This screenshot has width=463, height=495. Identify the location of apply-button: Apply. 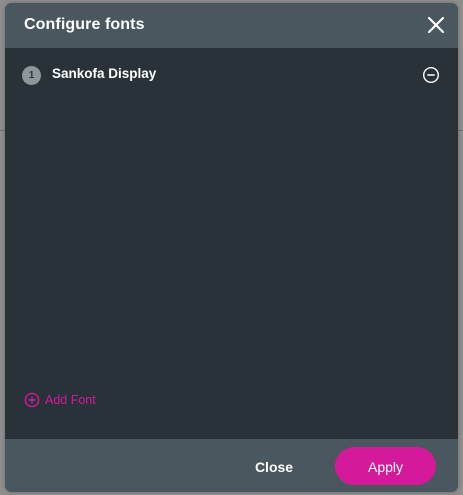
(385, 466).